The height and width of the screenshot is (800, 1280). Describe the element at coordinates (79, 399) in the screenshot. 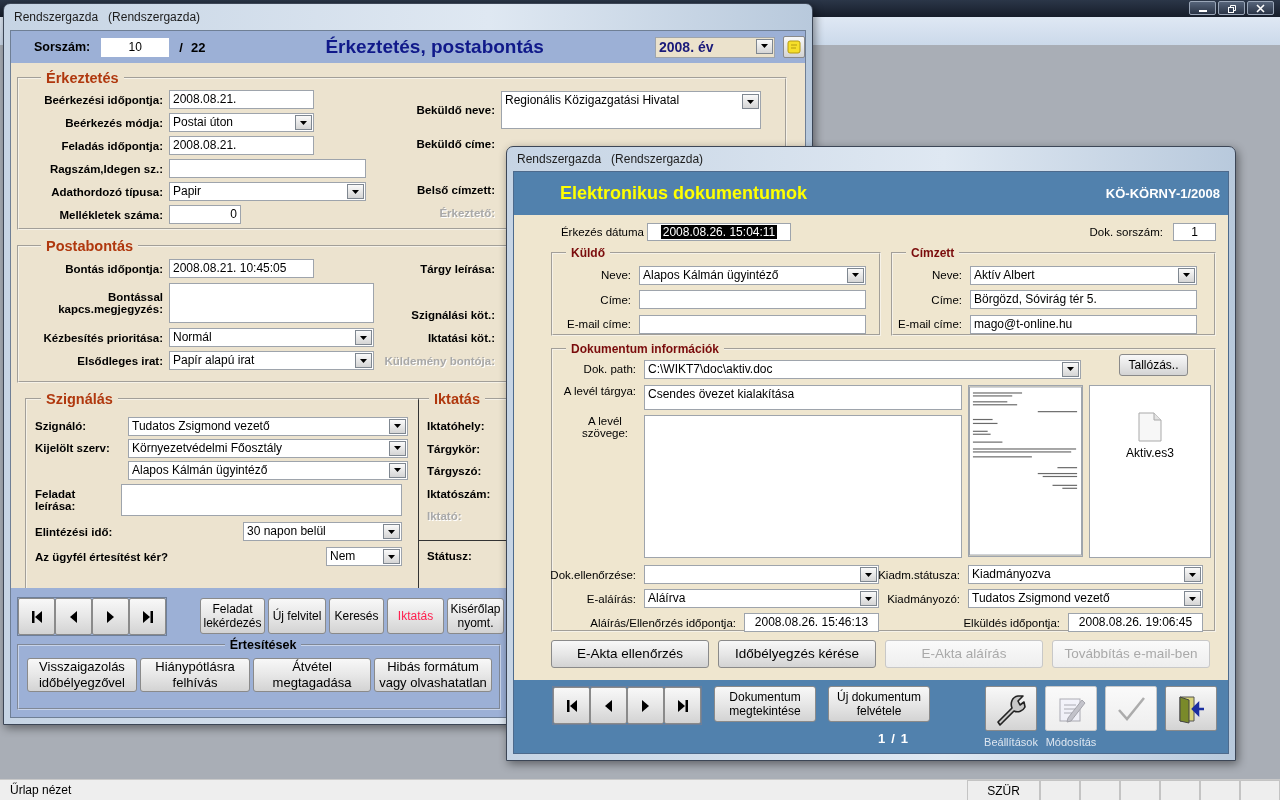

I see `group-title: Szignálás` at that location.